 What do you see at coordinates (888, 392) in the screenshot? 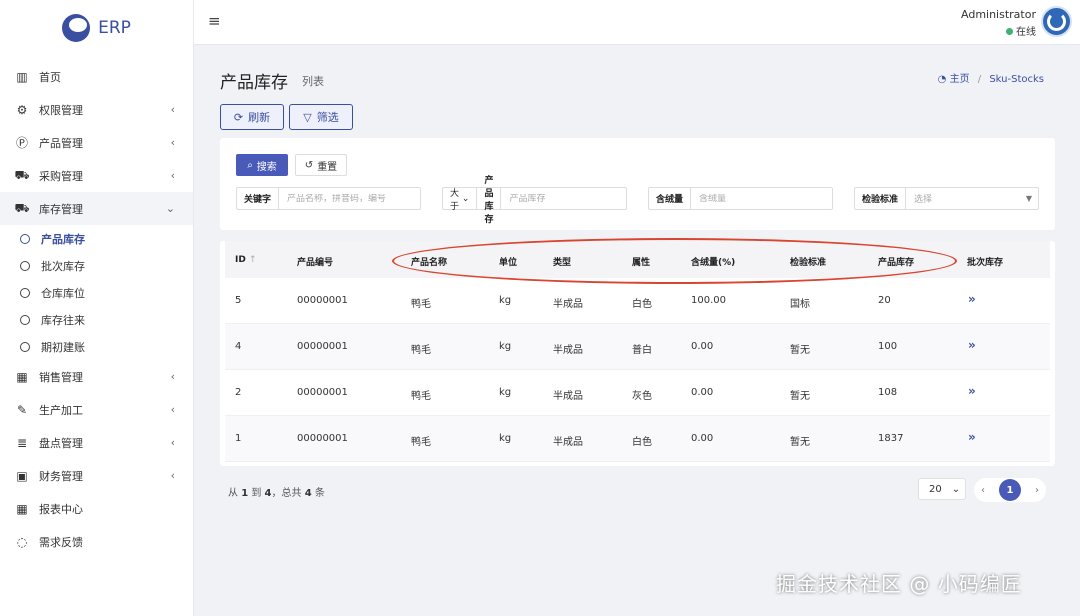
I see `cell-stock: 108` at bounding box center [888, 392].